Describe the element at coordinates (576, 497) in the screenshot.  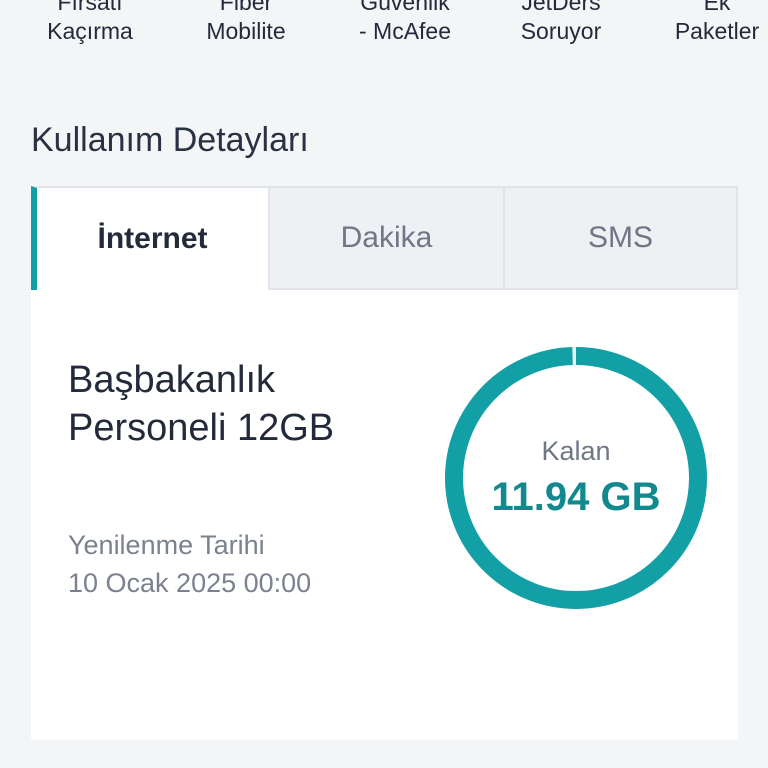
I see `remaining-value: 11.94 GB` at that location.